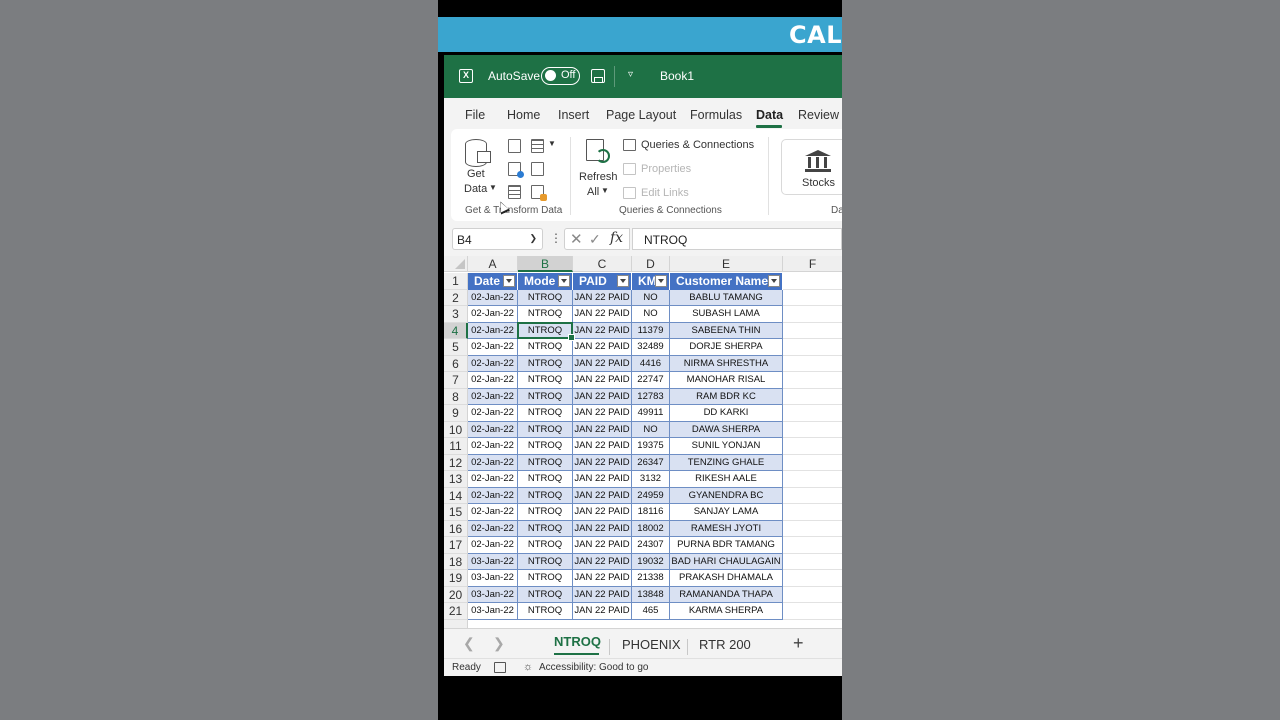  I want to click on row-header: 1, so click(456, 281).